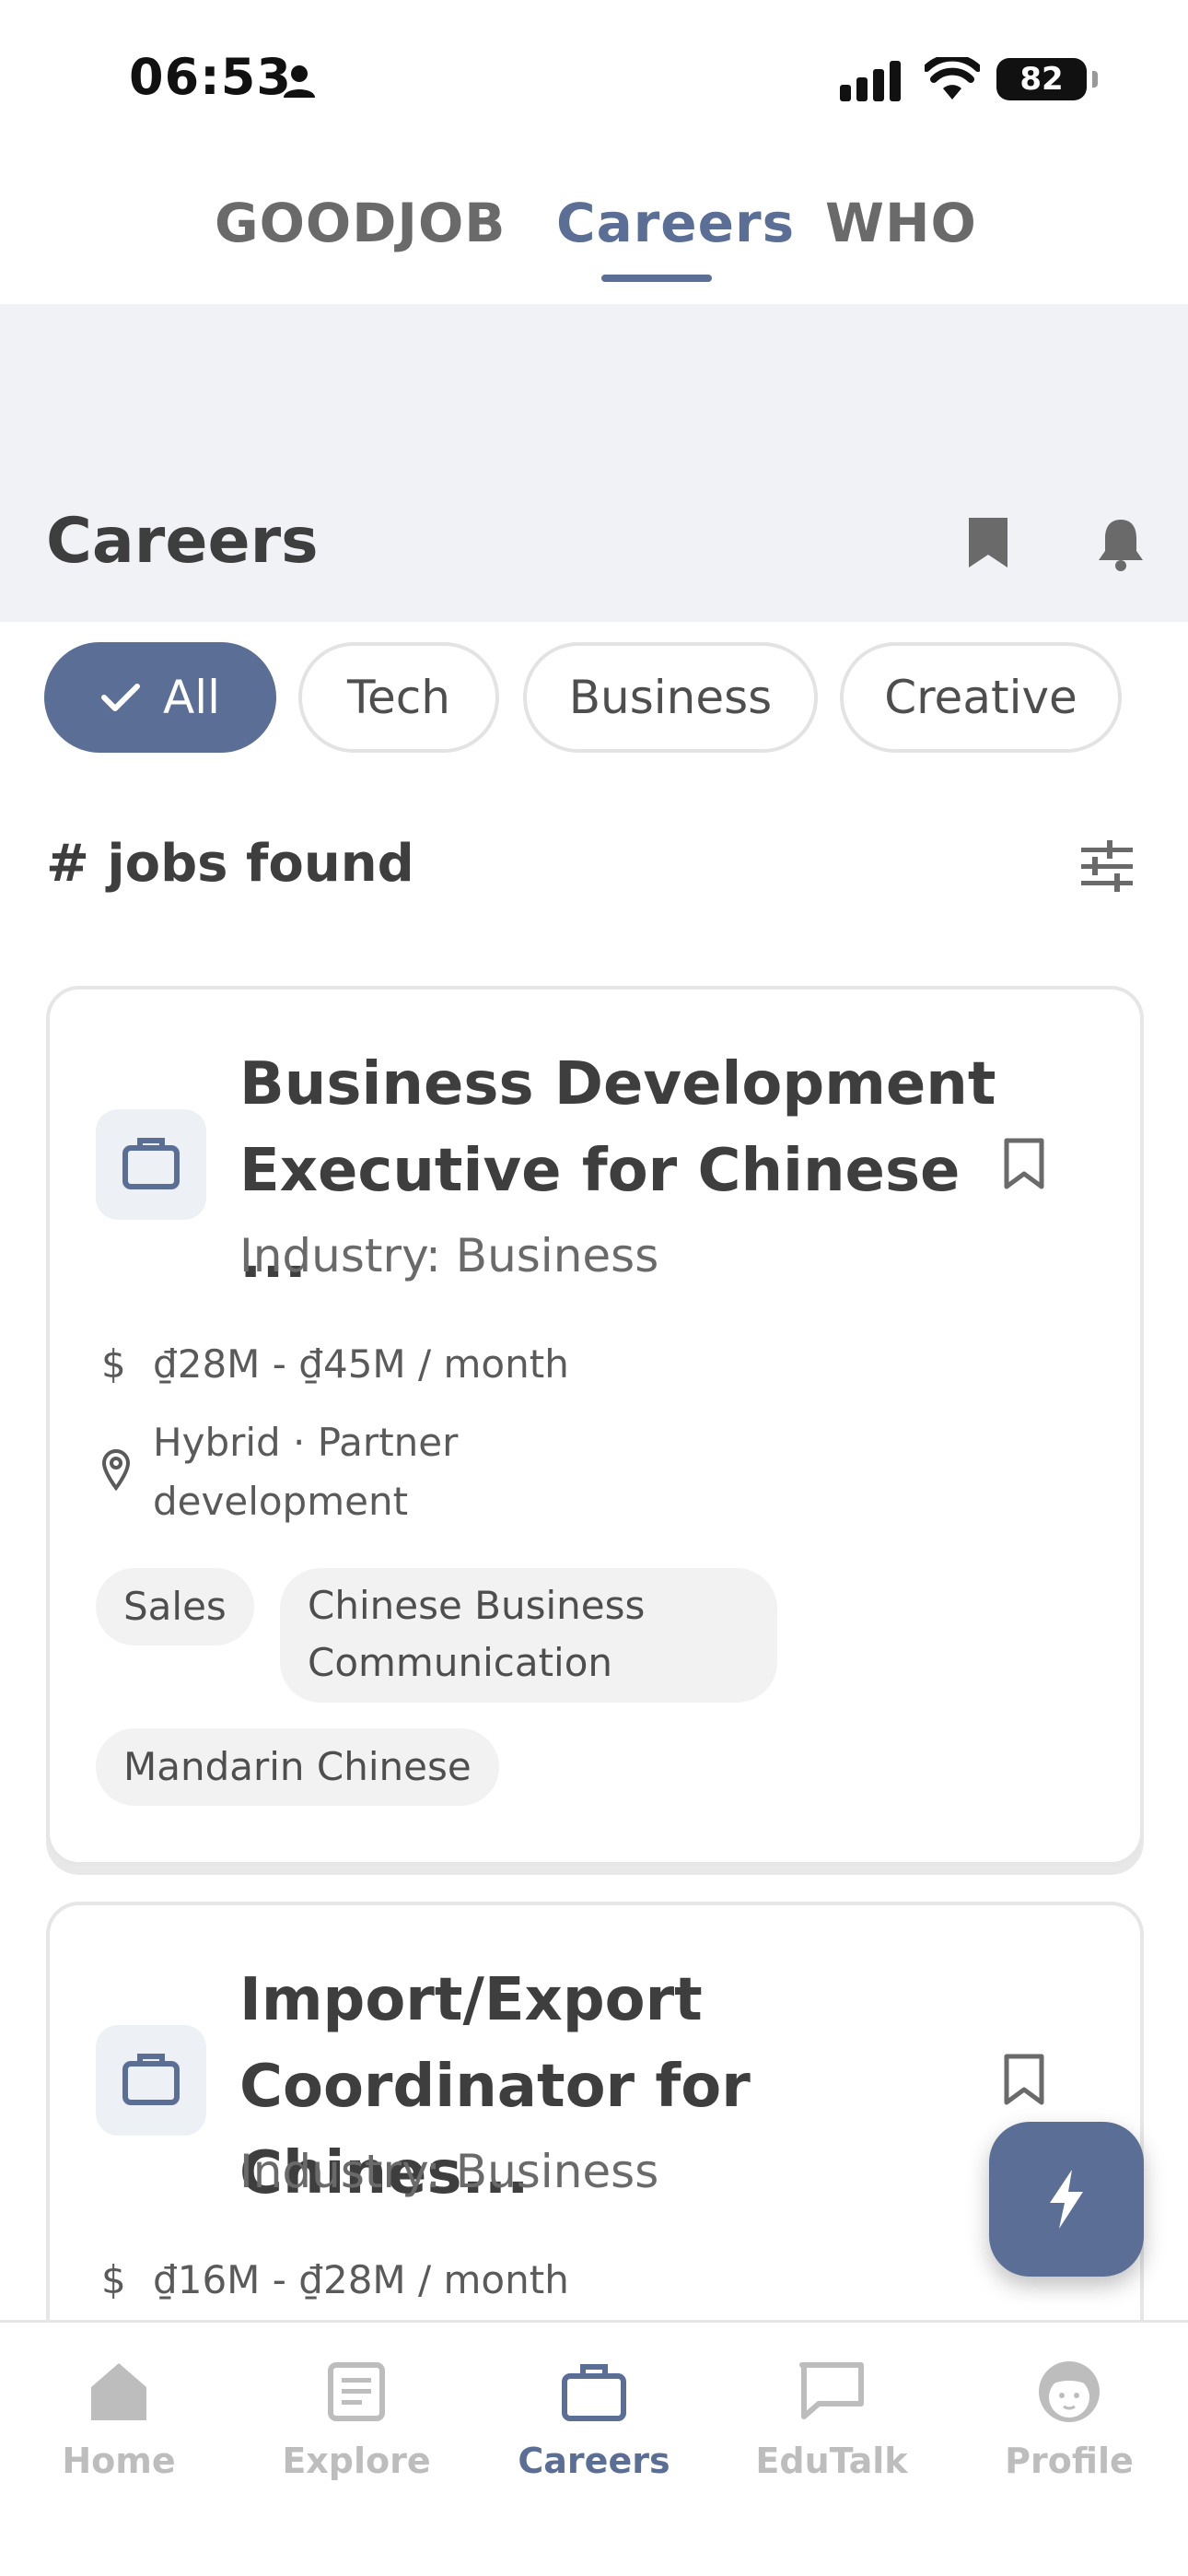 This screenshot has width=1188, height=2576. What do you see at coordinates (981, 697) in the screenshot?
I see `chip-creative: Creative` at bounding box center [981, 697].